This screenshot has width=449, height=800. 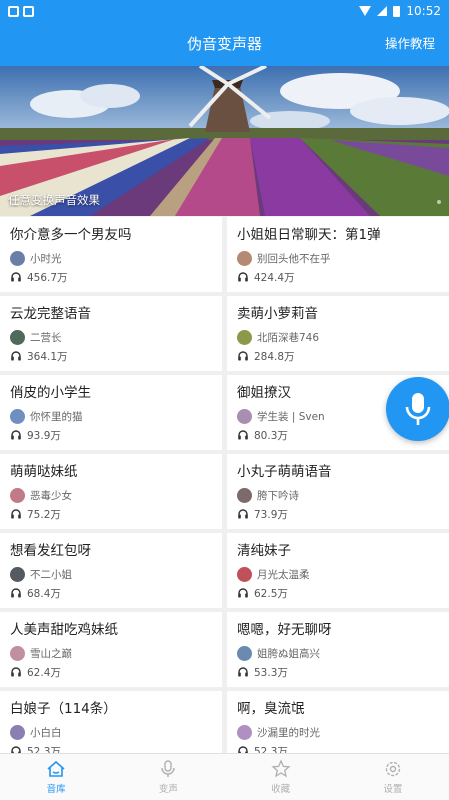 What do you see at coordinates (338, 722) in the screenshot?
I see `voice-pack-card: 啊，臭流氓 沙漏里的时光 52.3万` at bounding box center [338, 722].